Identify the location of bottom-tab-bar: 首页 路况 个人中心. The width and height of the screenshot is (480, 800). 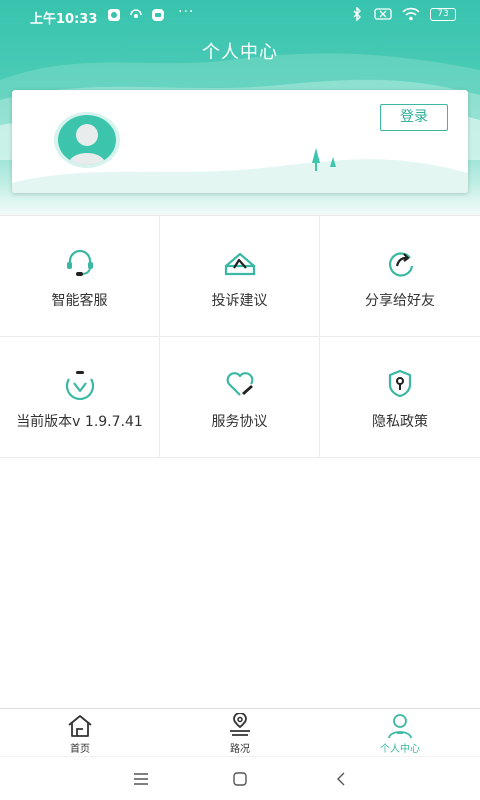
(240, 732).